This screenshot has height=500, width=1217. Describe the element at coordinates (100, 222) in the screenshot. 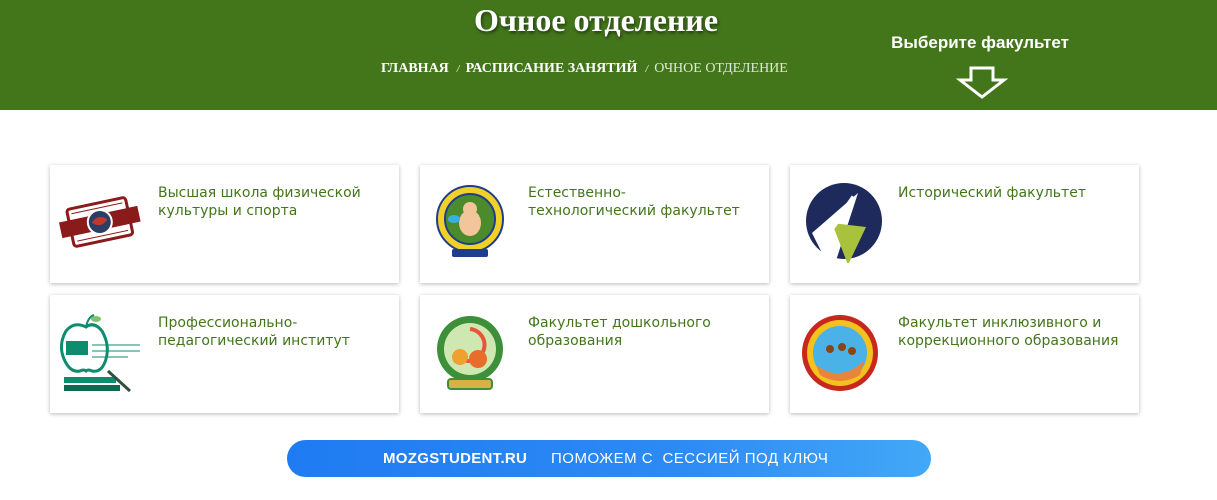

I see `sports-school-logo-icon` at that location.